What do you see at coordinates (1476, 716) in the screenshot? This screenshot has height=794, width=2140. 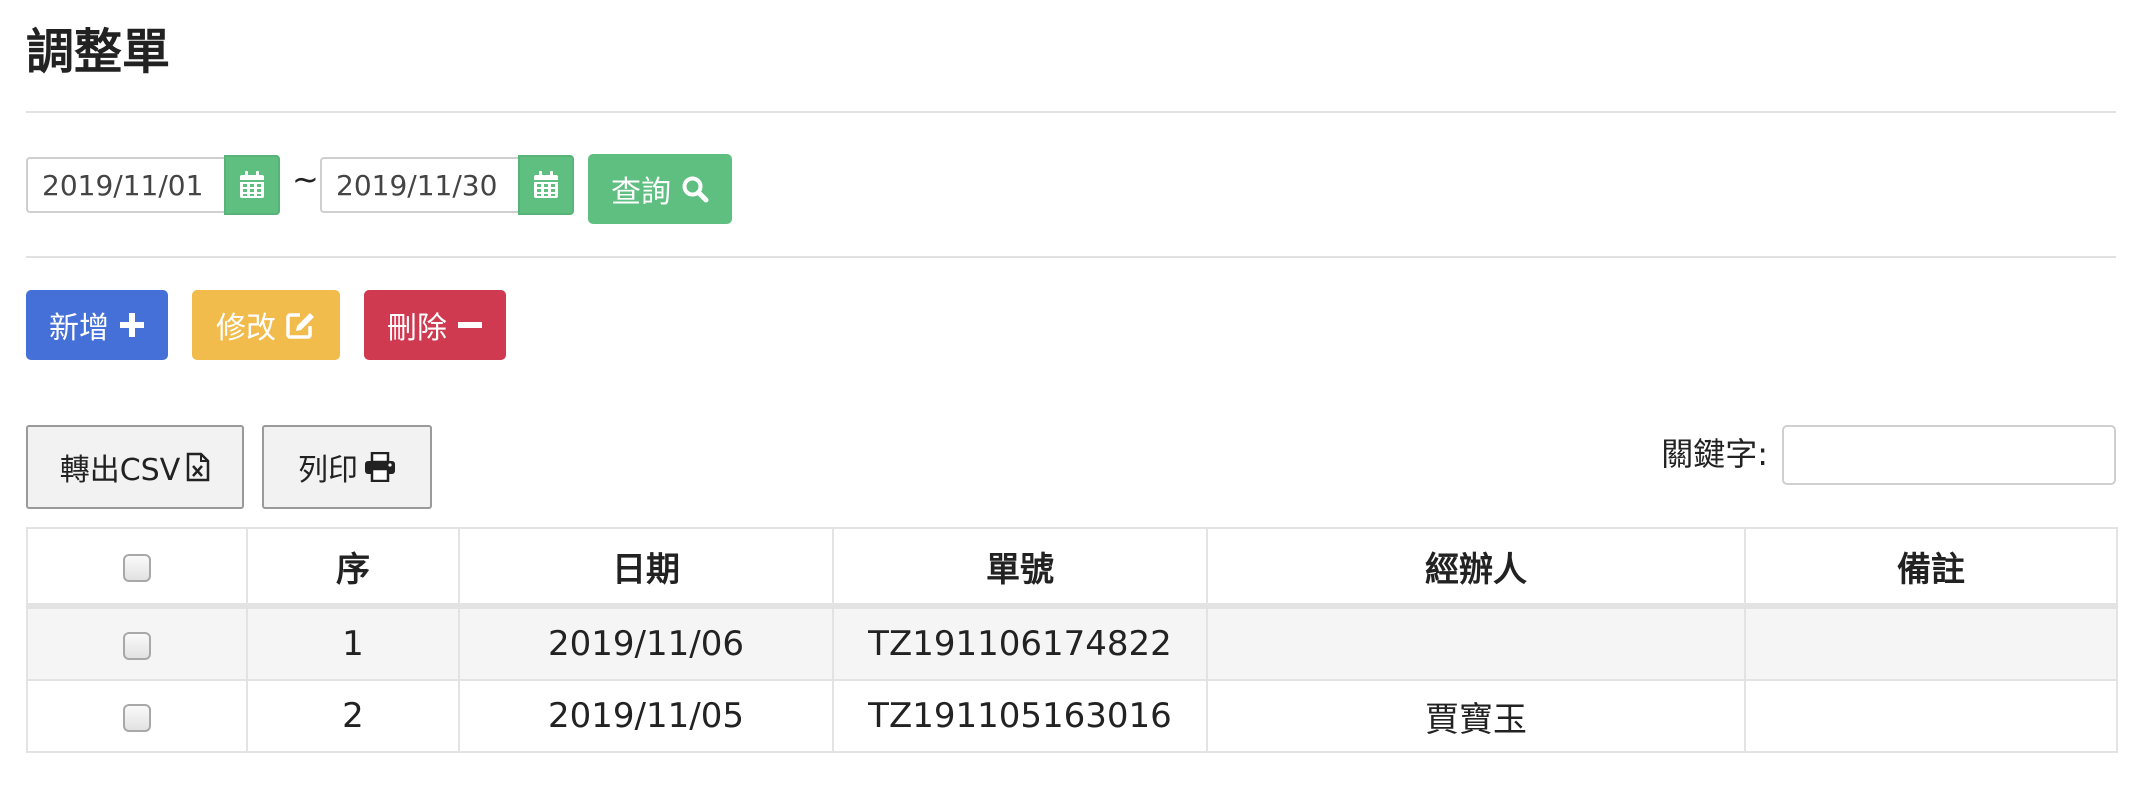 I see `cell-handler: 賈寶玉` at bounding box center [1476, 716].